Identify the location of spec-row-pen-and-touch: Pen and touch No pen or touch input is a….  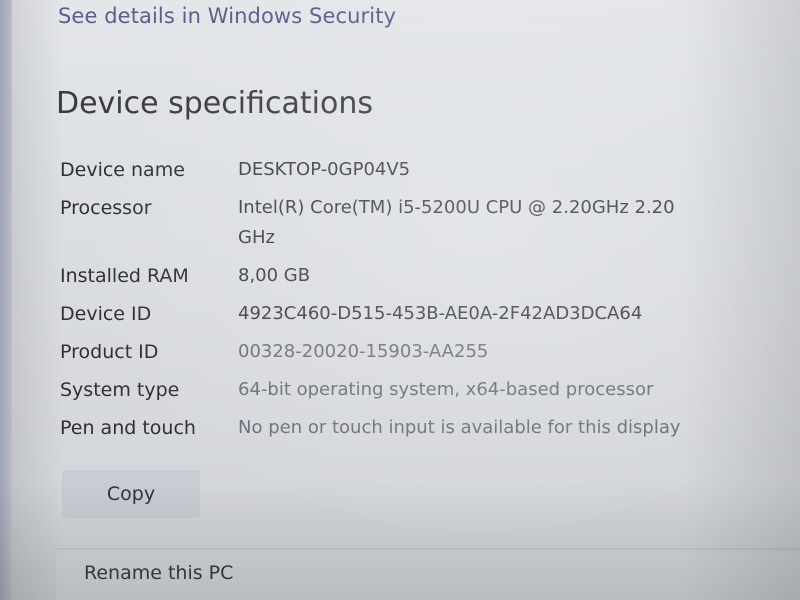
(420, 428).